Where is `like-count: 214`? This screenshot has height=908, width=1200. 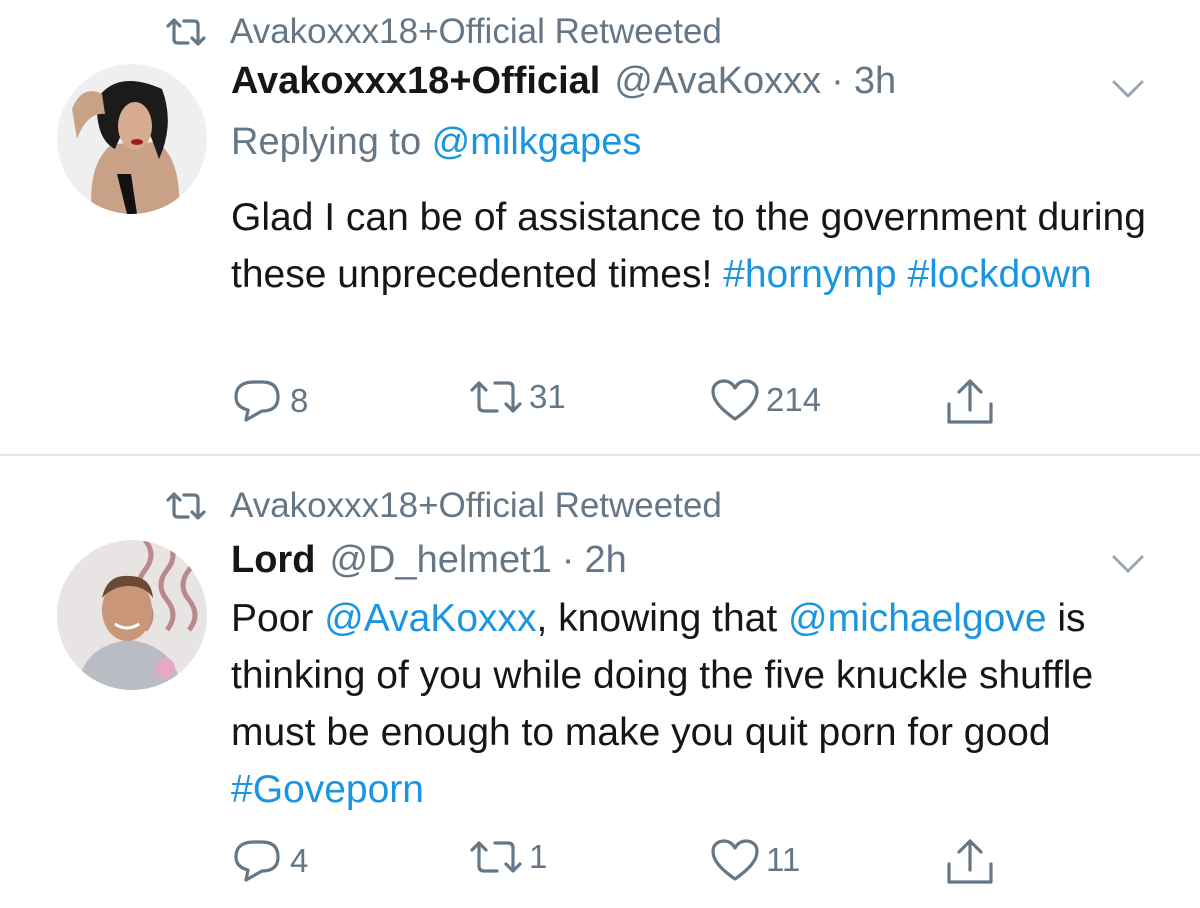
like-count: 214 is located at coordinates (794, 399).